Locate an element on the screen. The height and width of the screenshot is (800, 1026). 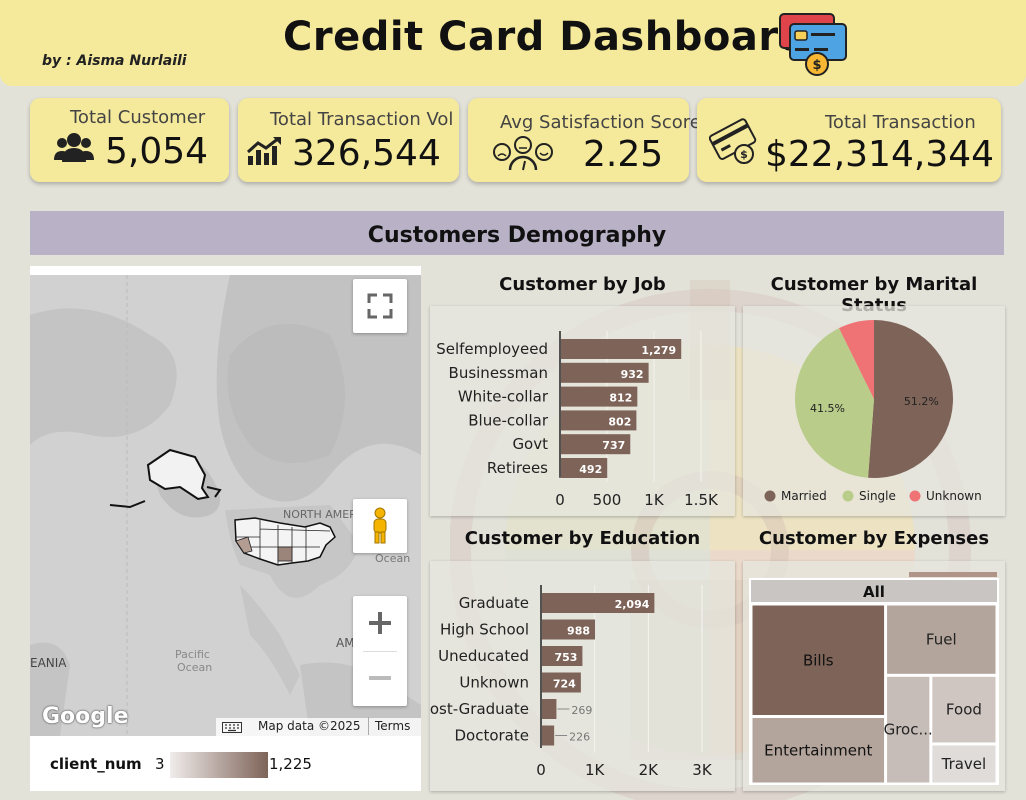
kpi-value: $22,314,344 is located at coordinates (880, 154).